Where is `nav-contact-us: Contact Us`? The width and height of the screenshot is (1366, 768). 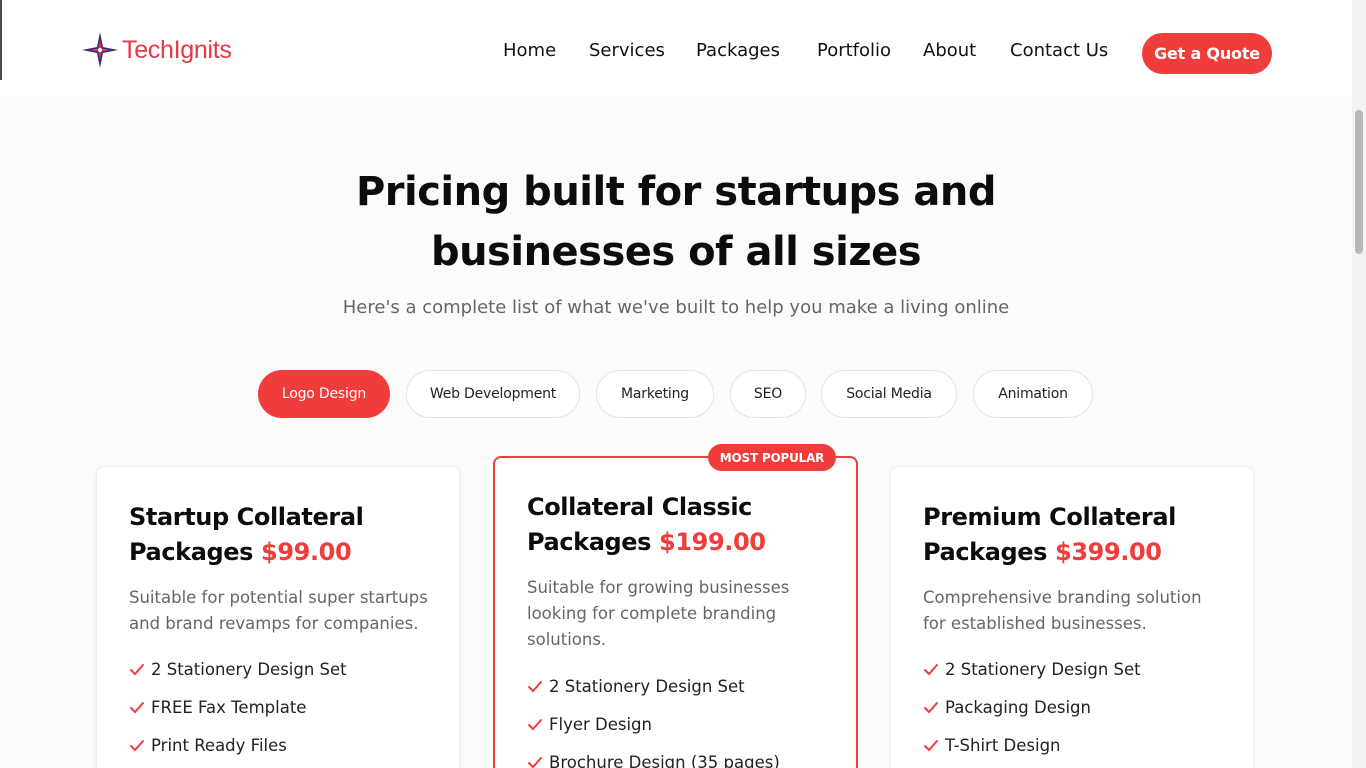
nav-contact-us: Contact Us is located at coordinates (1059, 50).